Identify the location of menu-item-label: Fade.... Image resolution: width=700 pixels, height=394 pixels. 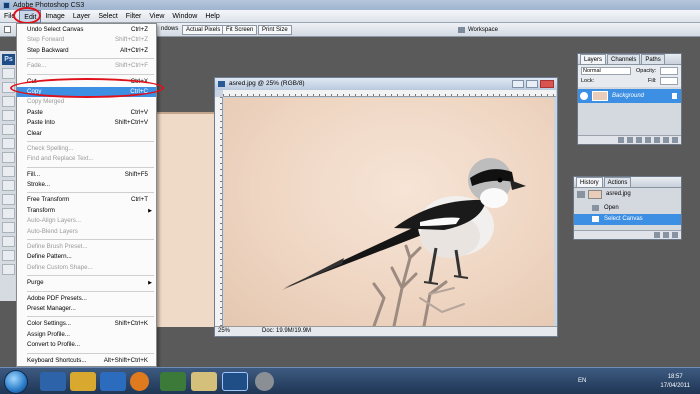
(37, 66).